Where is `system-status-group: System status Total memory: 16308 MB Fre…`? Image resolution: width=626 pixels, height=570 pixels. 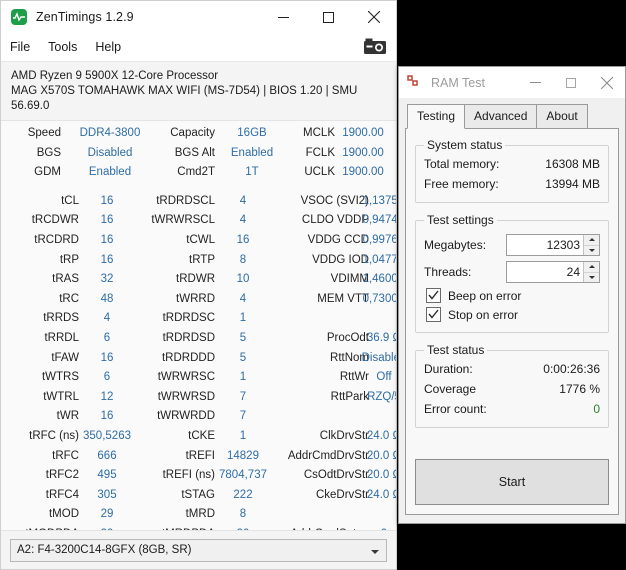 system-status-group: System status Total memory: 16308 MB Fre… is located at coordinates (512, 170).